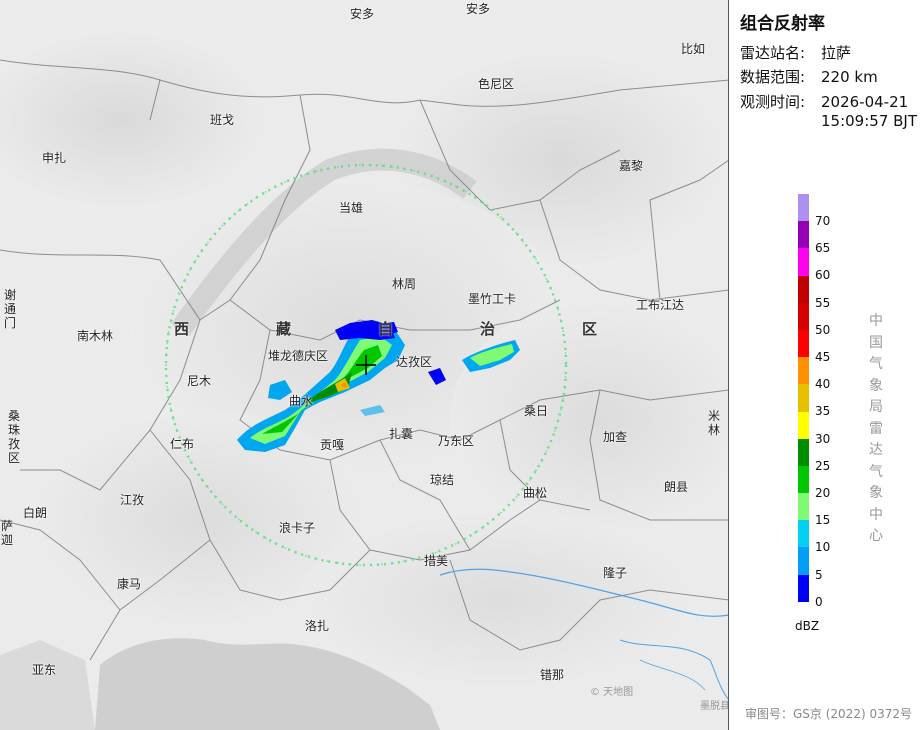 Image resolution: width=920 pixels, height=730 pixels. I want to click on place-gongga: 贡嘎, so click(332, 445).